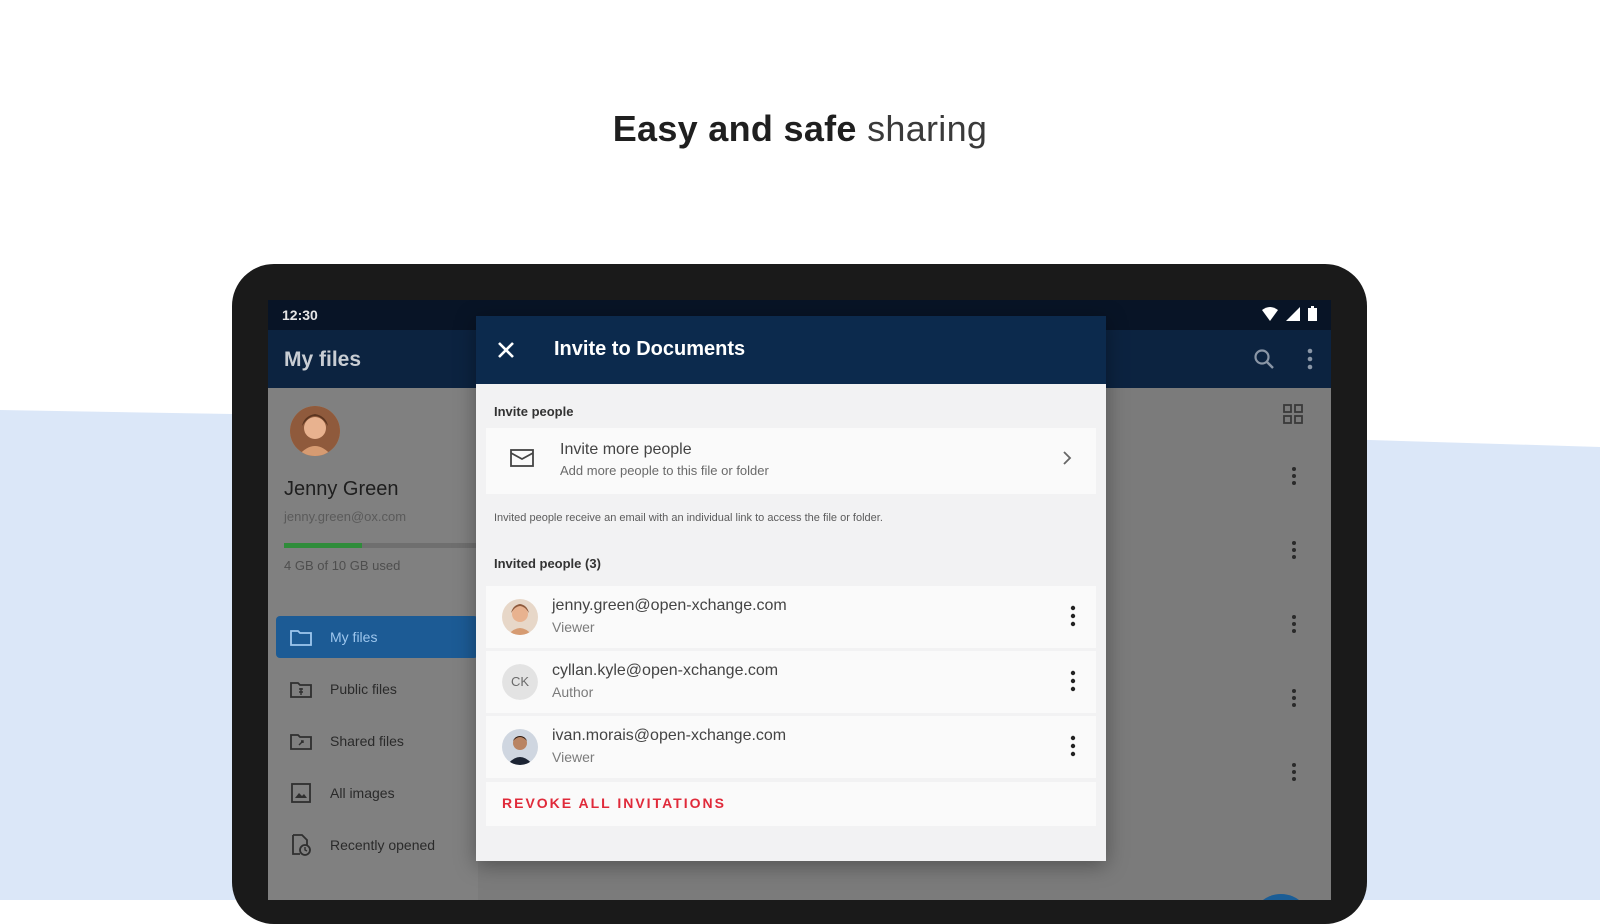 This screenshot has width=1600, height=924. What do you see at coordinates (1270, 313) in the screenshot?
I see `wifi-icon` at bounding box center [1270, 313].